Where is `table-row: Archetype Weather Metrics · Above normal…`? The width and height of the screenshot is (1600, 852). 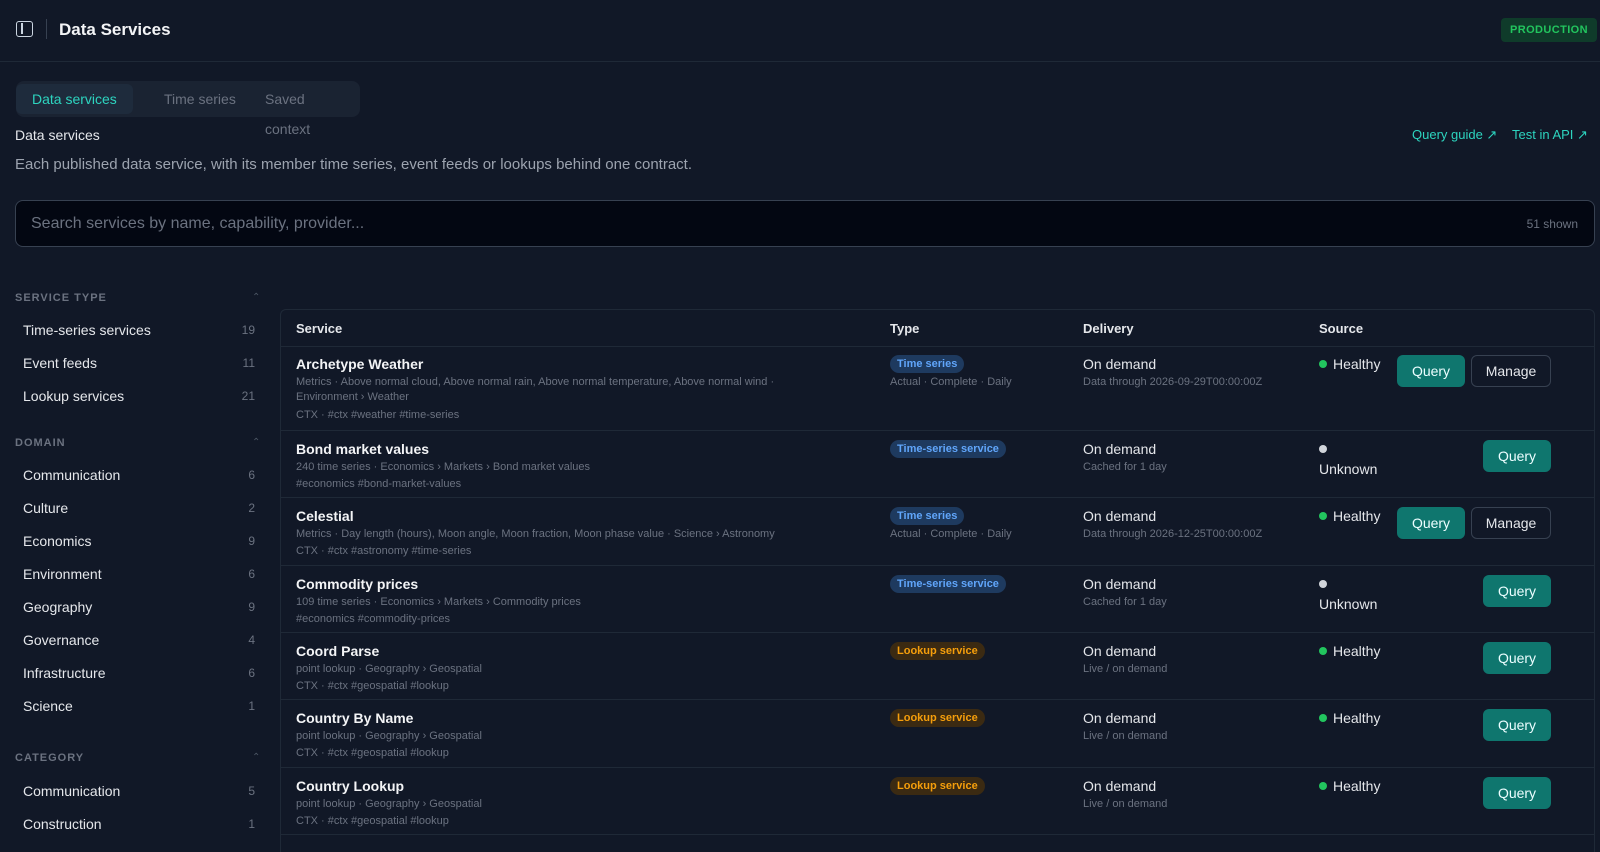
table-row: Archetype Weather Metrics · Above normal… is located at coordinates (937, 388).